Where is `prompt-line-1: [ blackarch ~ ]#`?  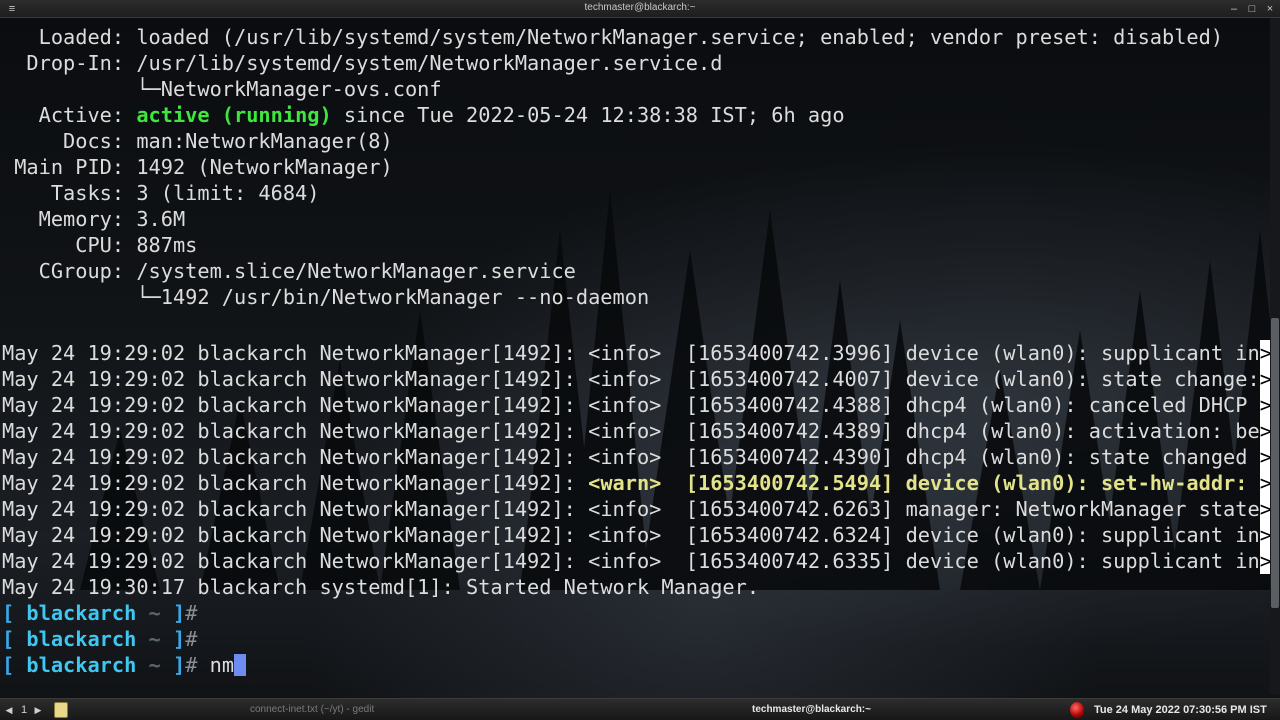
prompt-line-1: [ blackarch ~ ]# is located at coordinates (100, 613).